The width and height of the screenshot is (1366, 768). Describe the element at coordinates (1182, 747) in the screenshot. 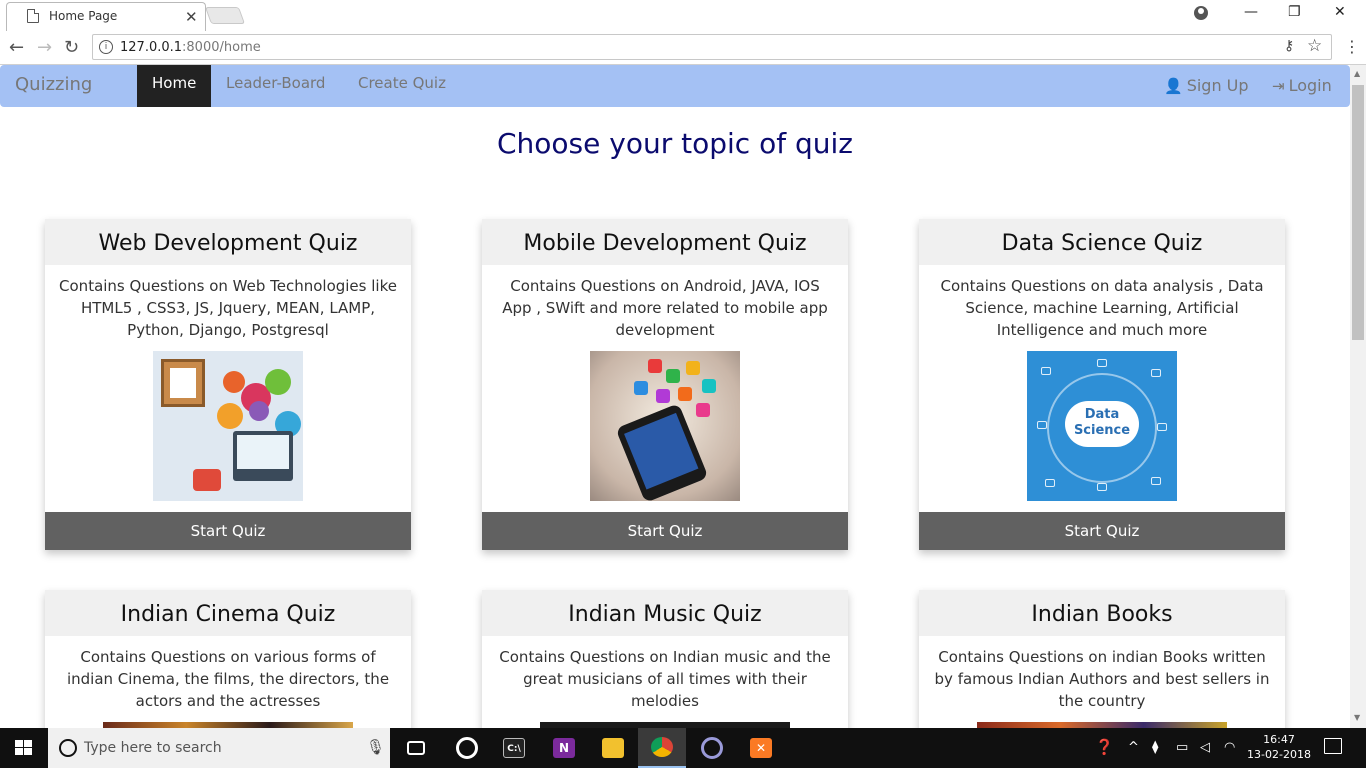

I see `battery-icon: ▭` at that location.